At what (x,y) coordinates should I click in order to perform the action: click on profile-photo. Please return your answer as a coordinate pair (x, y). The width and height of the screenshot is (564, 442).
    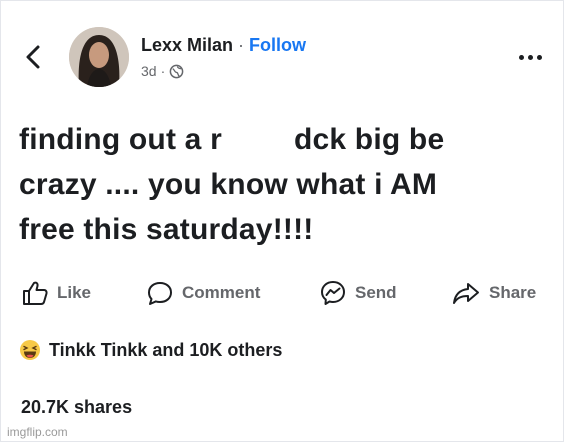
    Looking at the image, I should click on (99, 57).